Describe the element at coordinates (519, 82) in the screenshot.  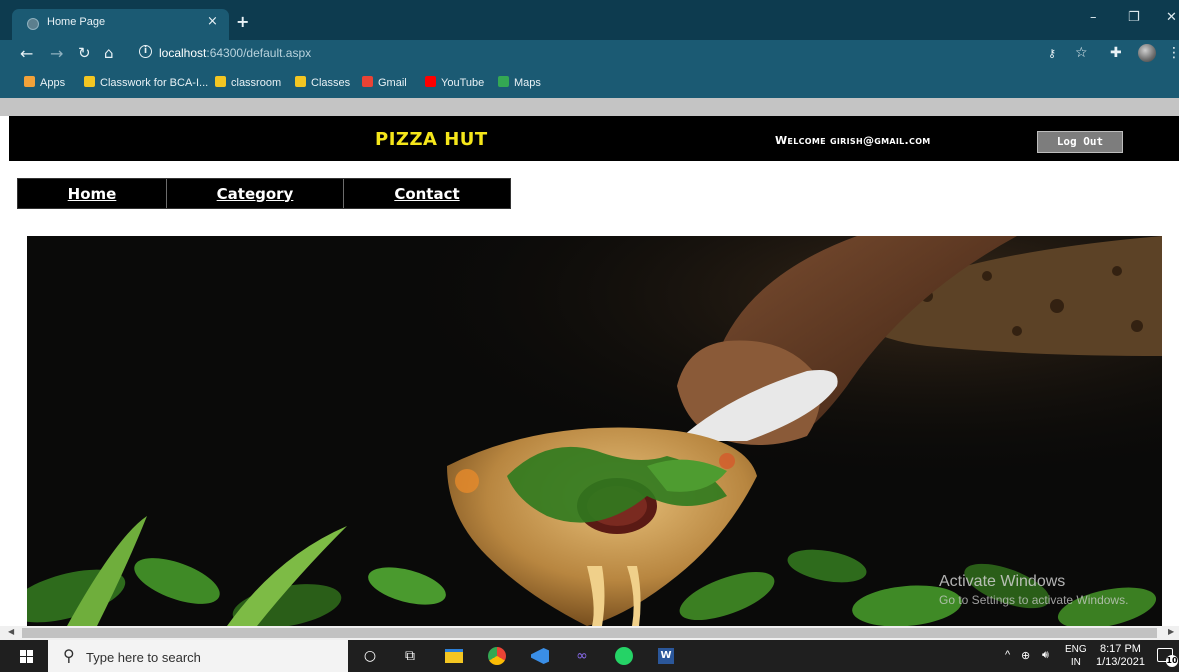
I see `bookmark-item: Maps` at that location.